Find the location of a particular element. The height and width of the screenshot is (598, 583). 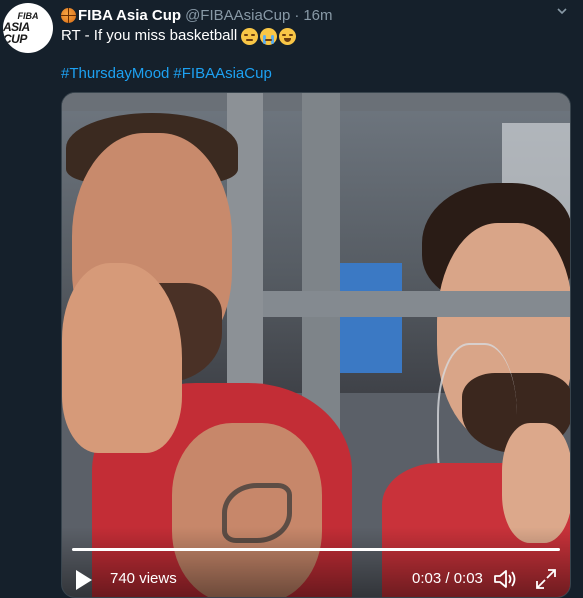

hashtag-link: #FIBAAsiaCup is located at coordinates (222, 73).